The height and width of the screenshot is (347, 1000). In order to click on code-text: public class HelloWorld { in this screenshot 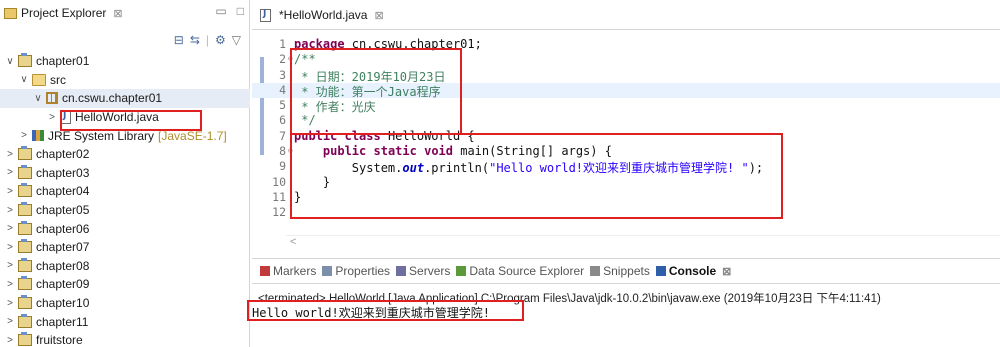, I will do `click(384, 136)`.